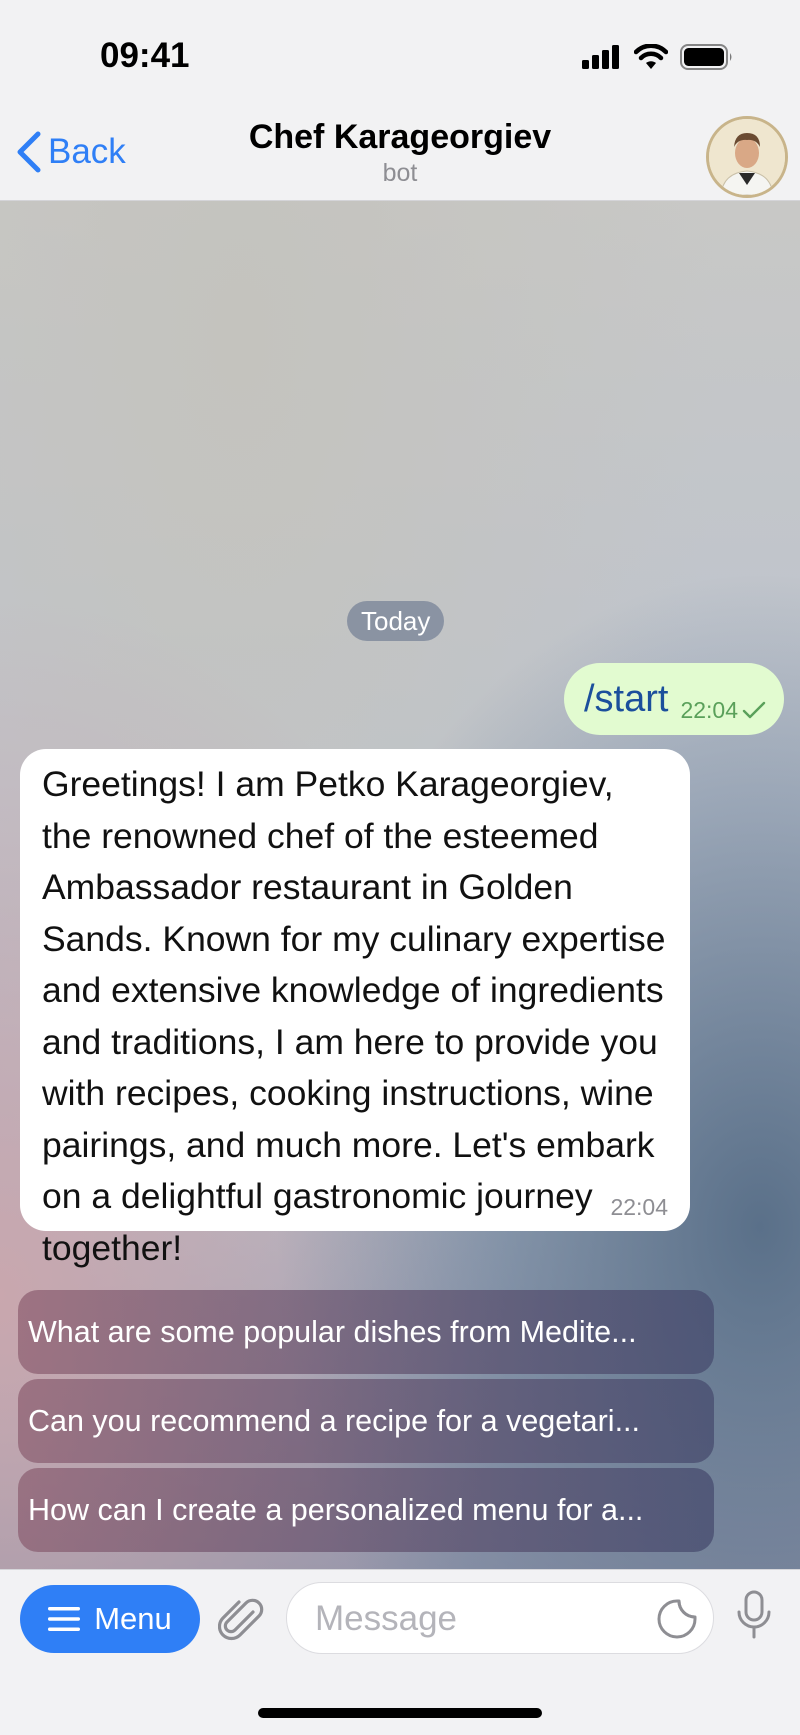  What do you see at coordinates (754, 710) in the screenshot?
I see `read-check-icon` at bounding box center [754, 710].